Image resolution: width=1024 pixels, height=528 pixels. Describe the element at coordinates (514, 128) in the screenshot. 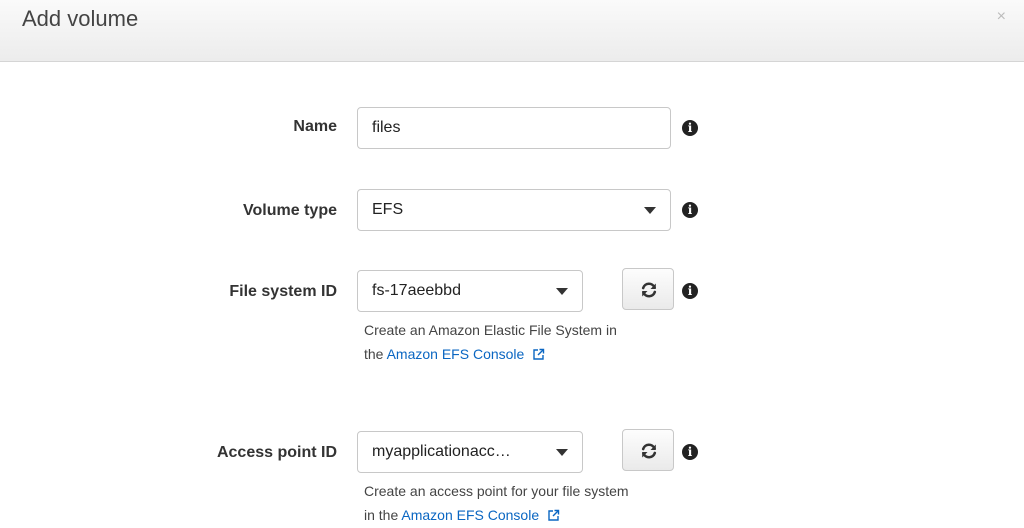

I see `name-input: files` at that location.